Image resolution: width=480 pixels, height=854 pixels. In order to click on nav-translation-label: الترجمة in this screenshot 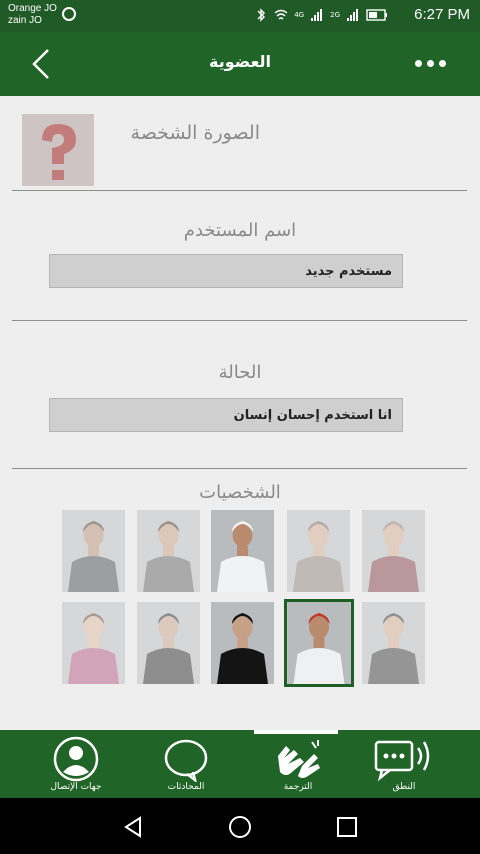, I will do `click(298, 787)`.